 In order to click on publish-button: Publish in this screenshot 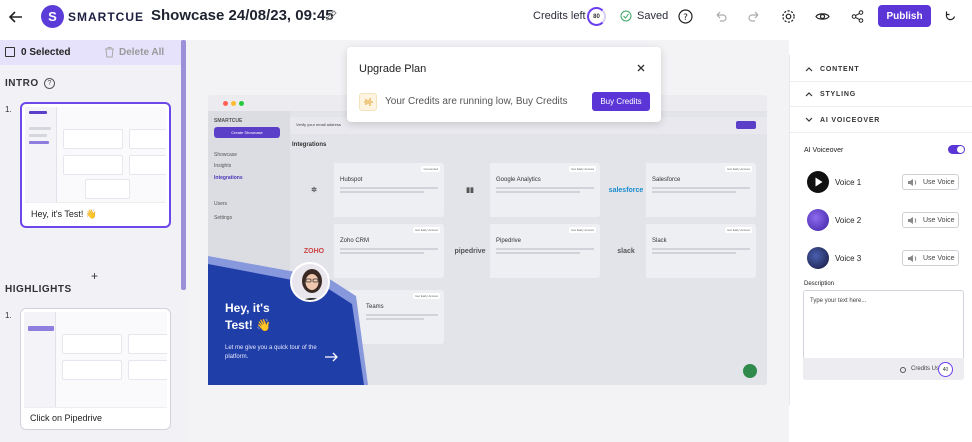, I will do `click(904, 16)`.